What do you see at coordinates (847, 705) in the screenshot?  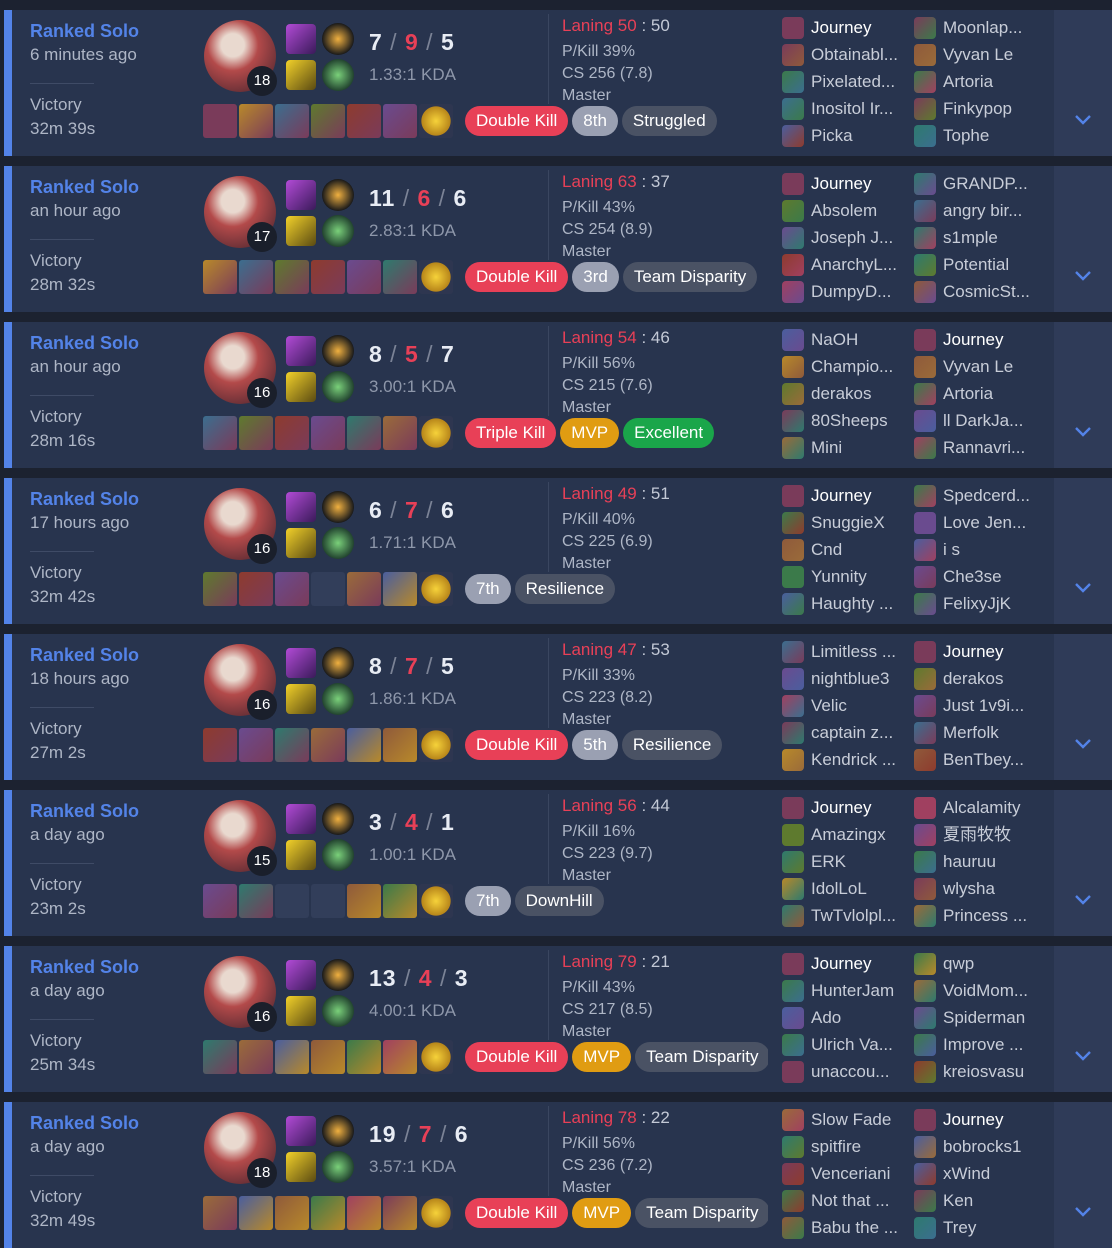 I see `player-row: Velic` at bounding box center [847, 705].